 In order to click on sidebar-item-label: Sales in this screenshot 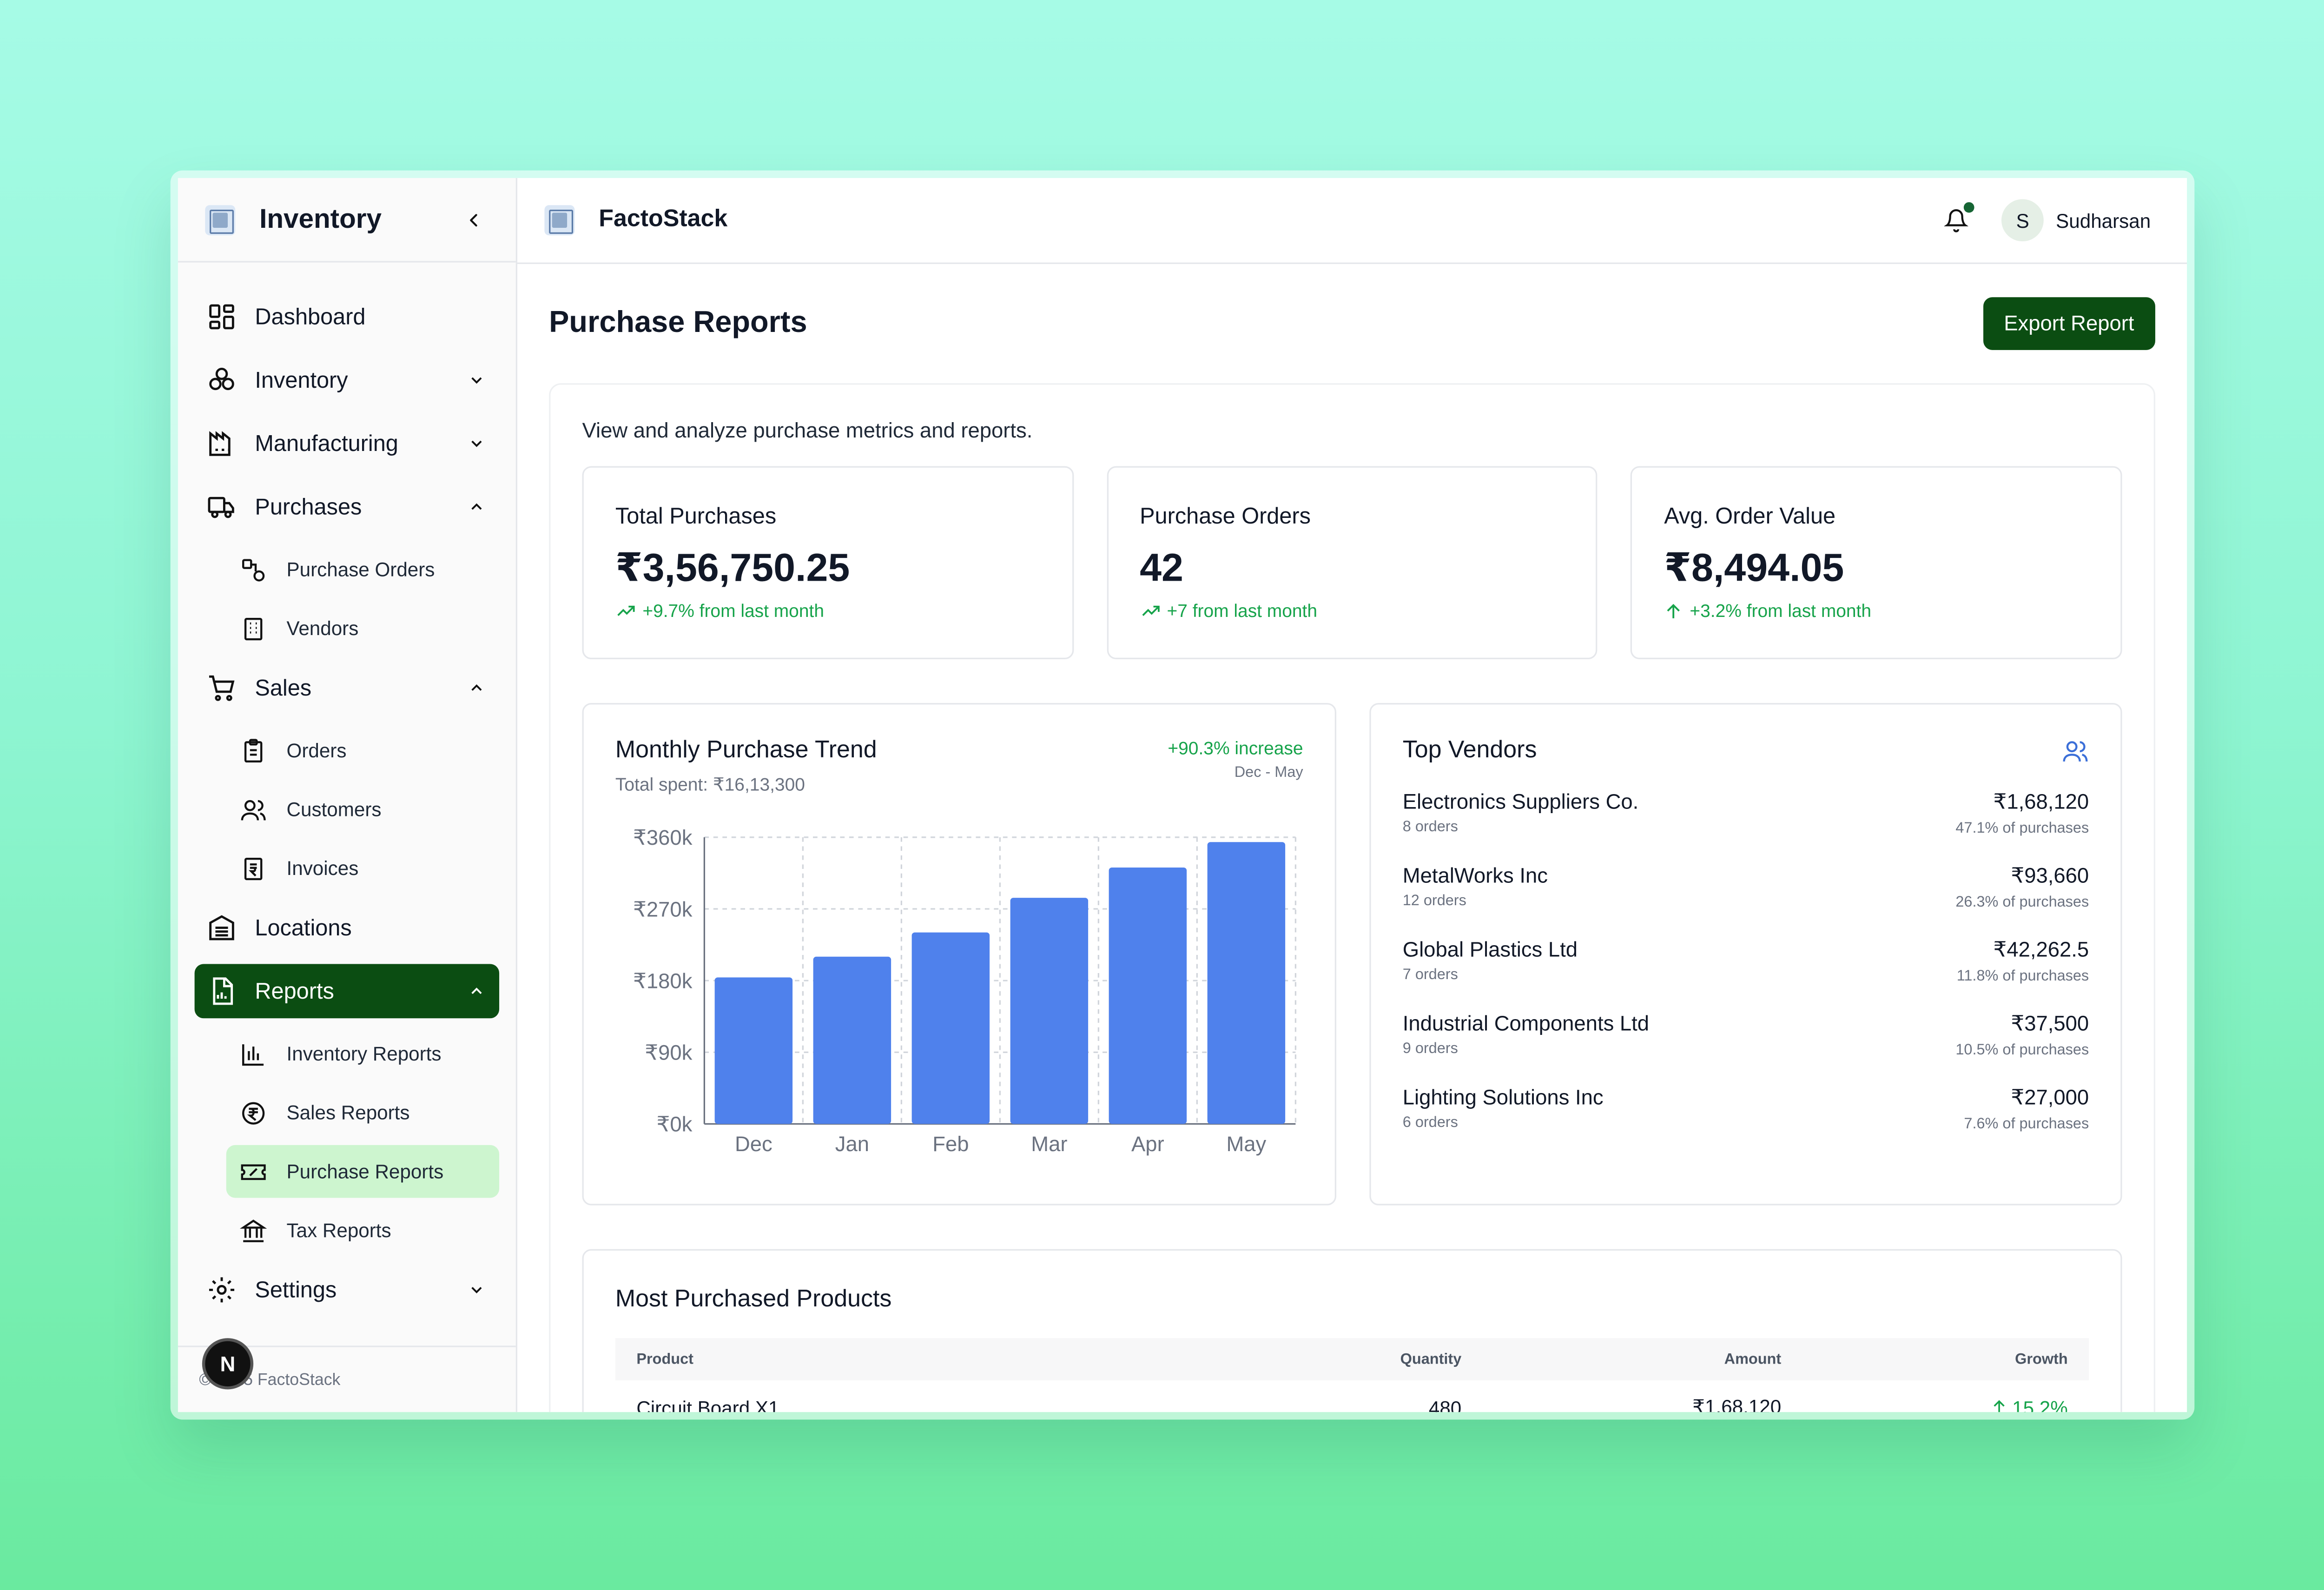, I will do `click(283, 688)`.